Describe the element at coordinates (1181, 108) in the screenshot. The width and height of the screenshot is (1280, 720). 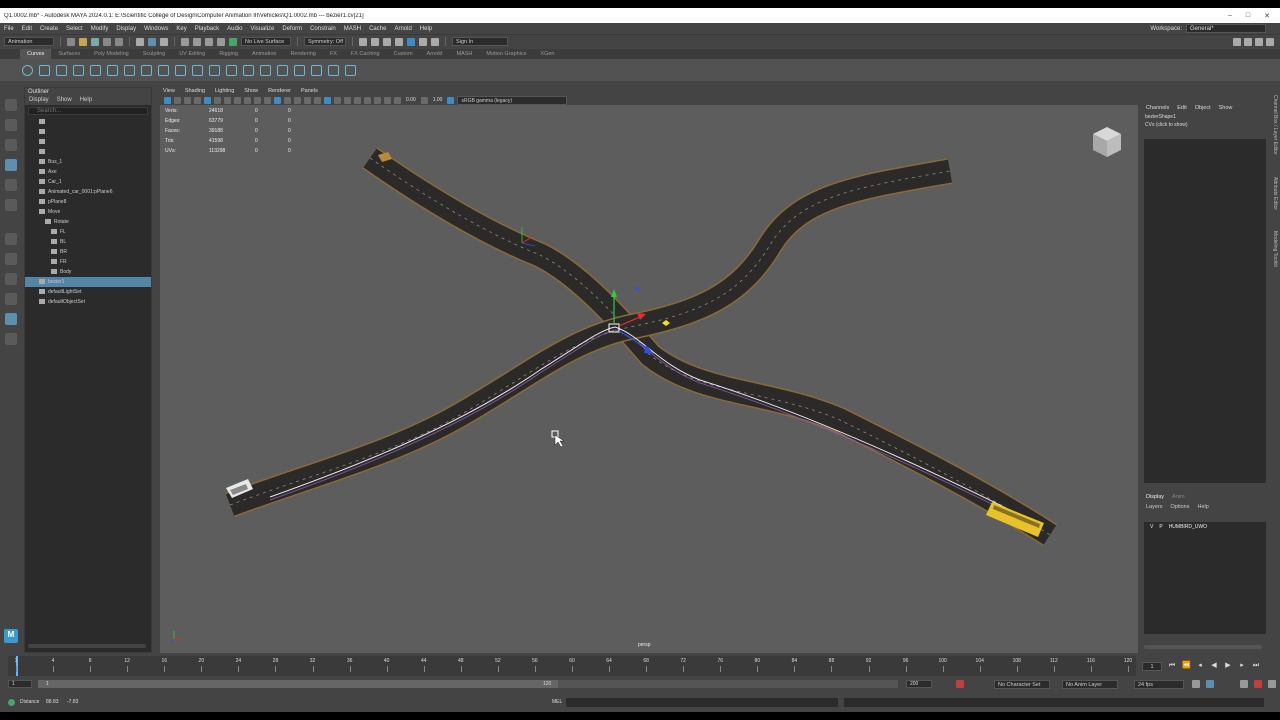
I see `channels-edit-menu: Edit` at that location.